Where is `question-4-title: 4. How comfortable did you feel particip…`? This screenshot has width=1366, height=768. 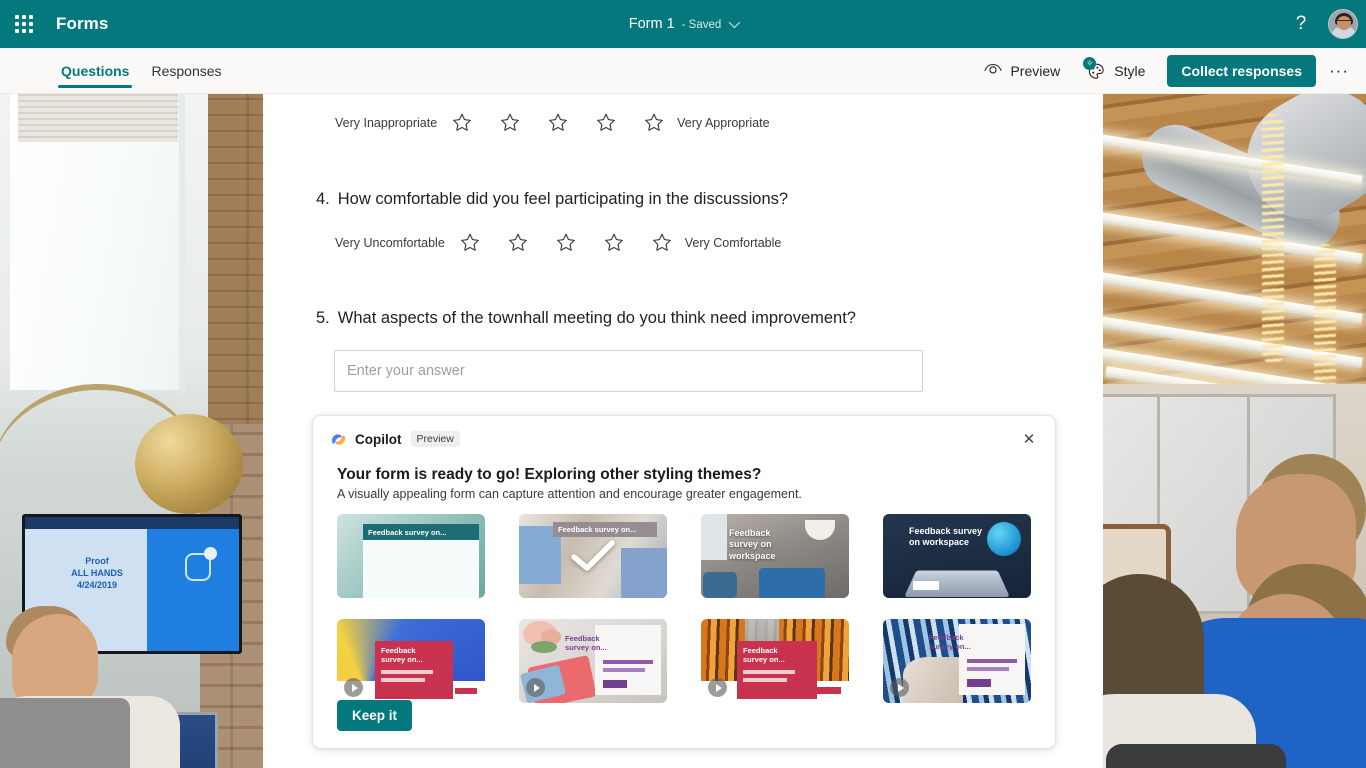
question-4-title: 4. How comfortable did you feel particip… is located at coordinates (552, 199).